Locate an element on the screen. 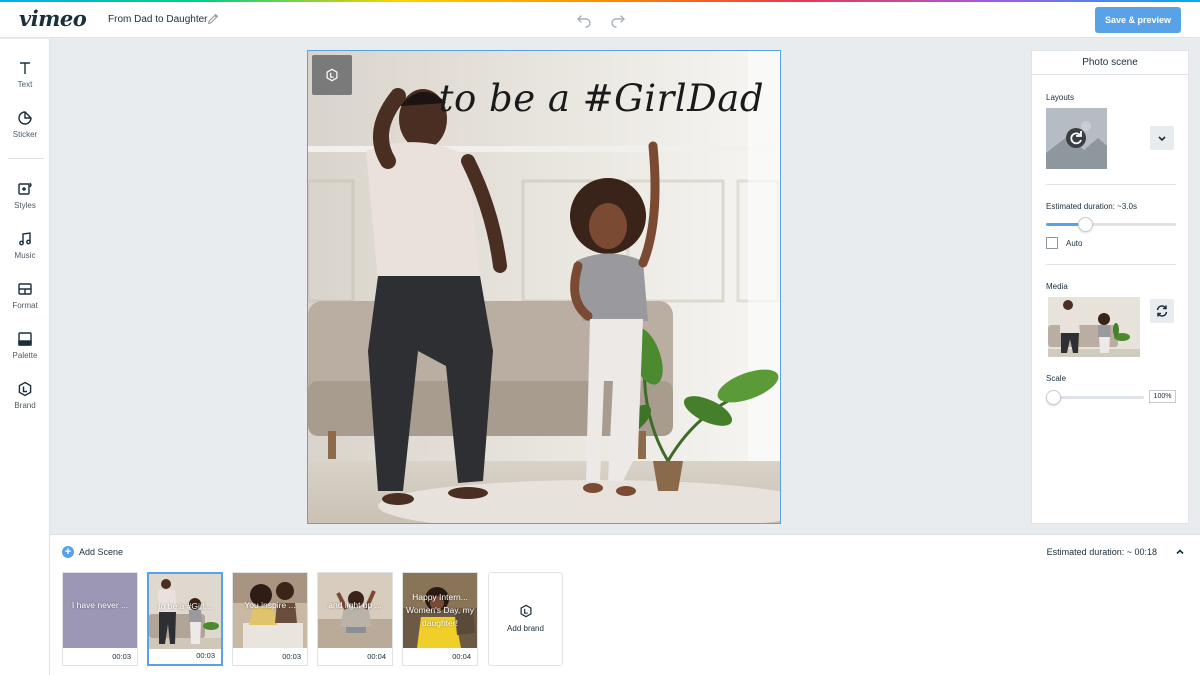  pencil-icon is located at coordinates (213, 19).